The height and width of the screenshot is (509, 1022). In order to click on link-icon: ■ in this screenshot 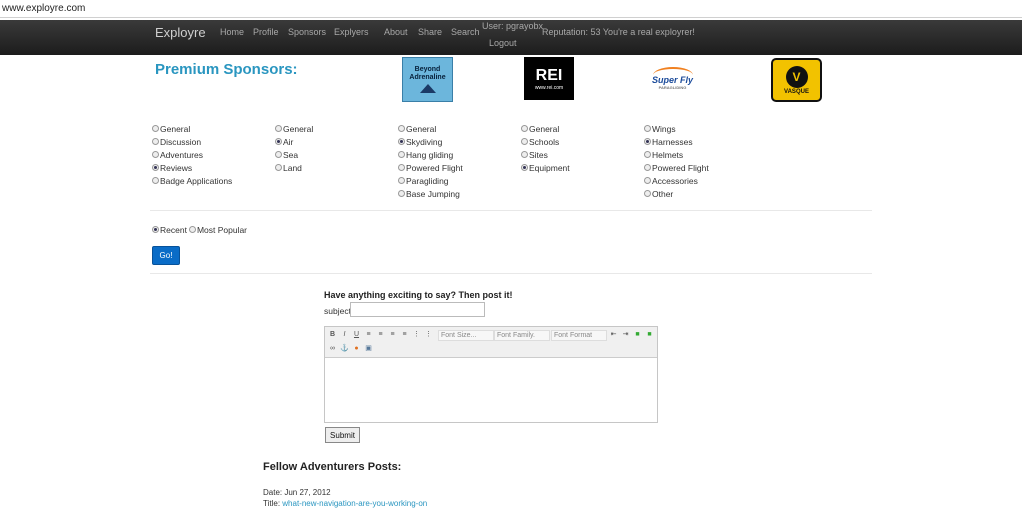, I will do `click(649, 334)`.